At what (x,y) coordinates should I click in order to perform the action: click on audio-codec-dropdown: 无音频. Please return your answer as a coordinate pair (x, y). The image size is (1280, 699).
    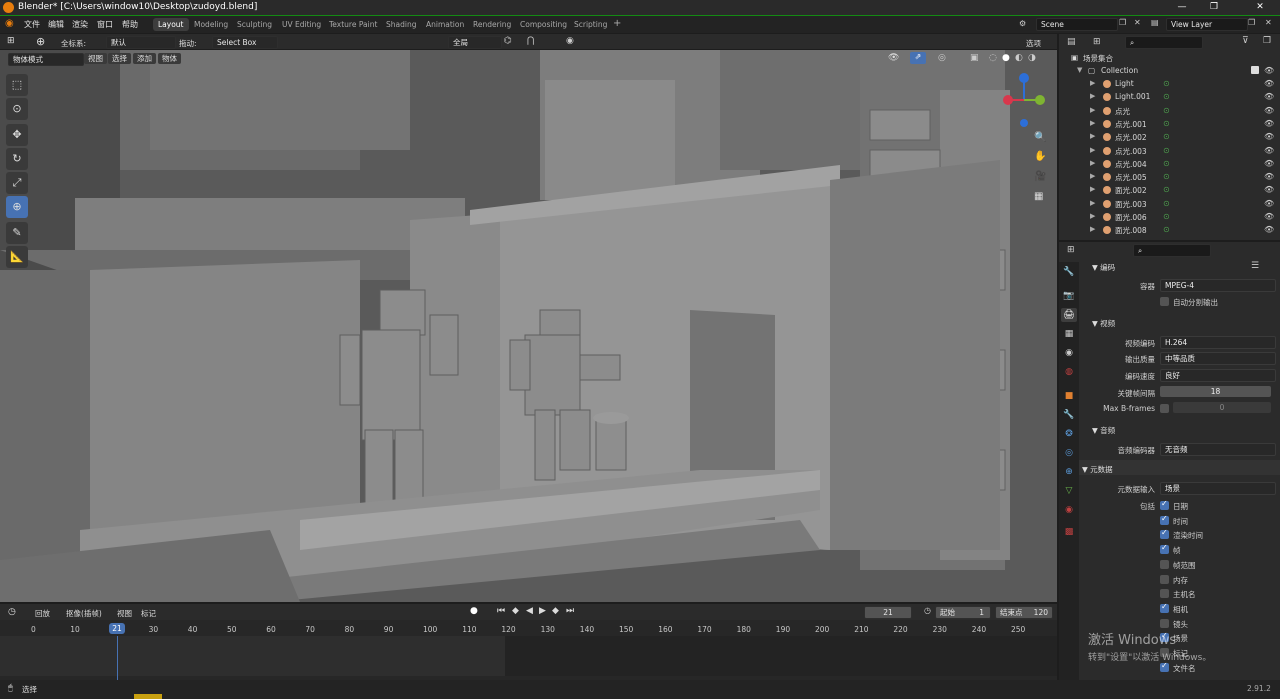
    Looking at the image, I should click on (1218, 449).